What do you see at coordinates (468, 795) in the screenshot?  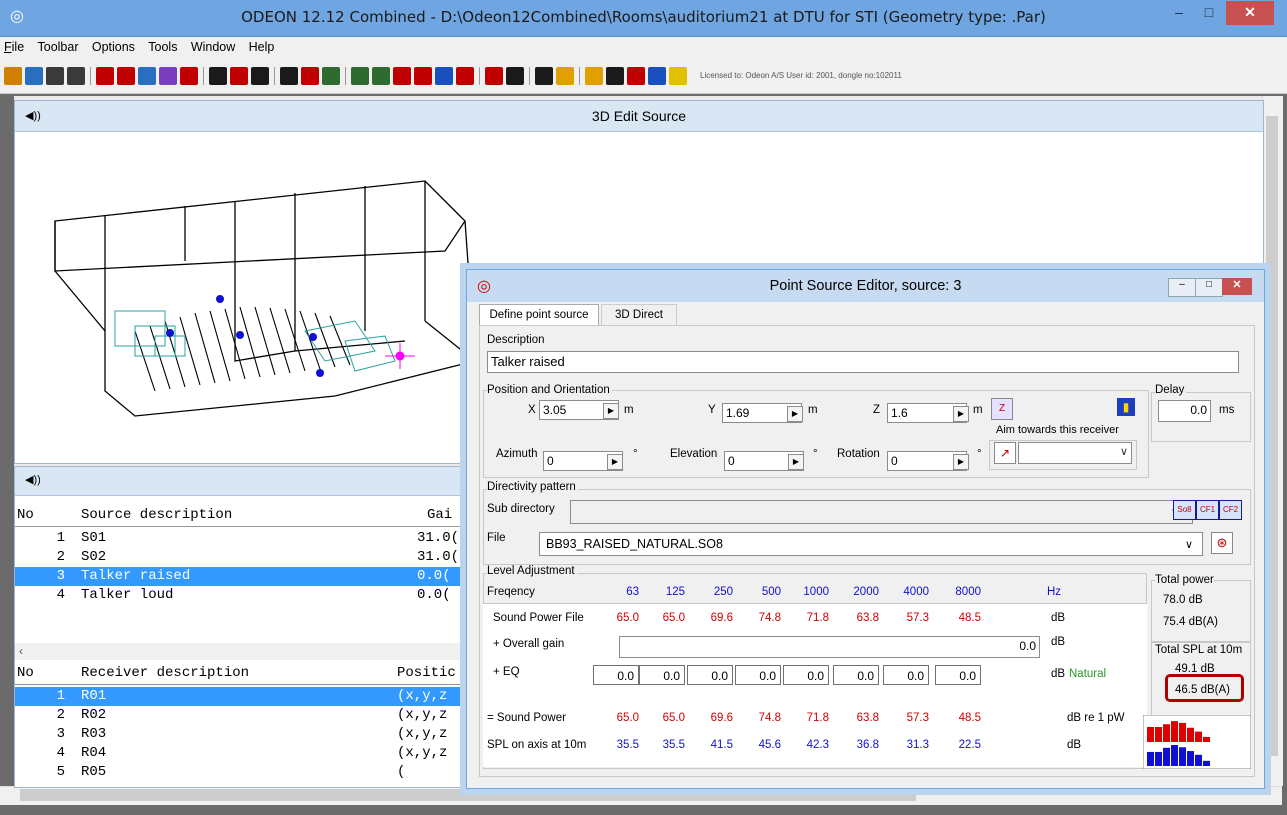 I see `horizontal-scroll-thumb` at bounding box center [468, 795].